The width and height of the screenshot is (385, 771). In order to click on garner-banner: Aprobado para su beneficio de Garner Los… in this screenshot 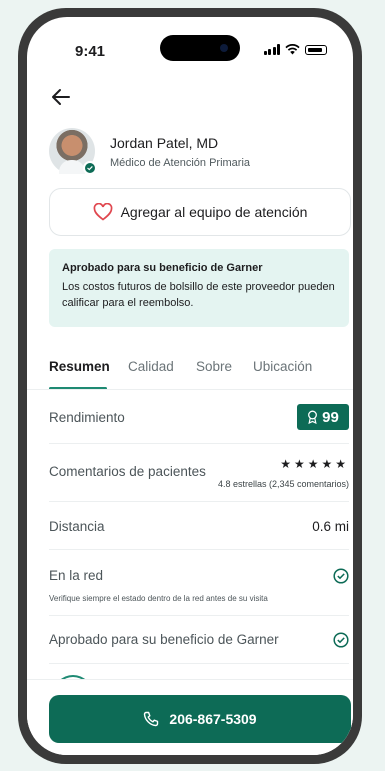, I will do `click(199, 288)`.